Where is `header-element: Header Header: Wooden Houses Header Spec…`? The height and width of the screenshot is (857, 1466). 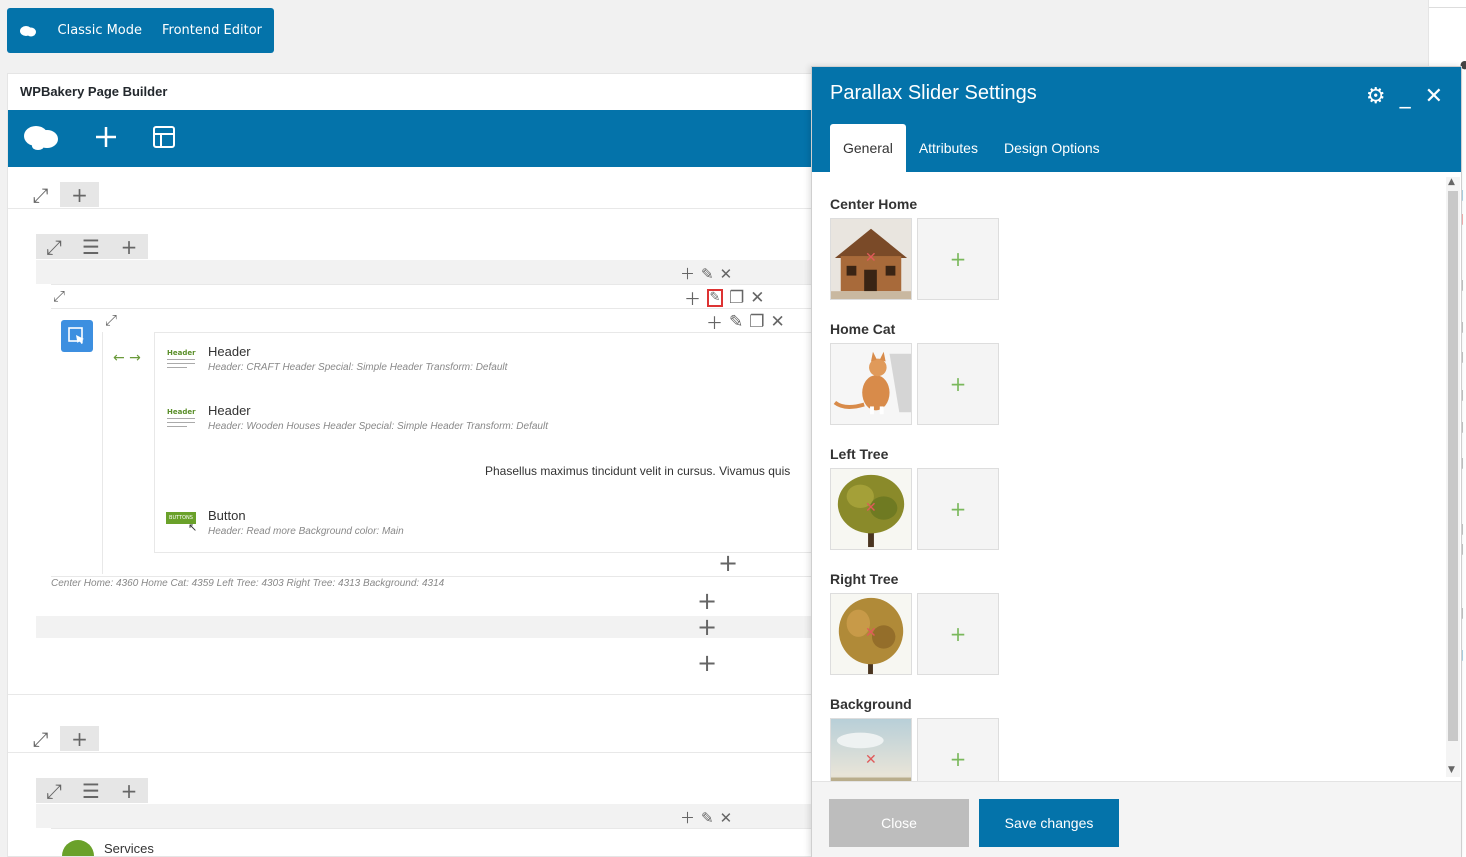
header-element: Header Header: Wooden Houses Header Spec… is located at coordinates (378, 417).